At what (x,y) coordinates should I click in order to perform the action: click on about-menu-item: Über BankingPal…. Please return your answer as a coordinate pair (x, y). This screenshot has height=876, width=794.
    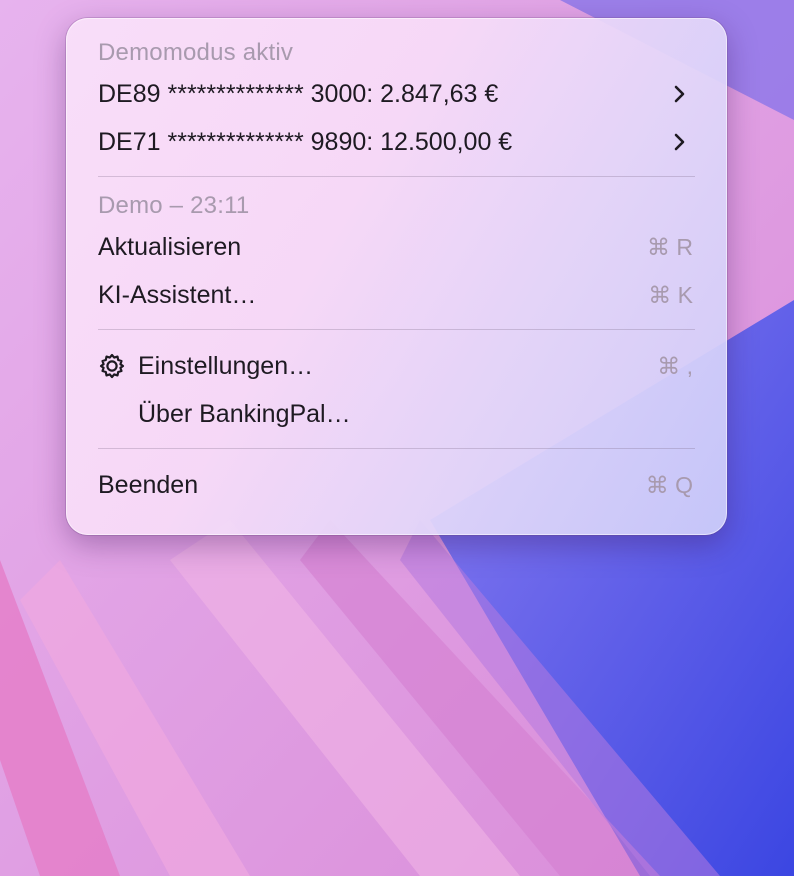
    Looking at the image, I should click on (396, 414).